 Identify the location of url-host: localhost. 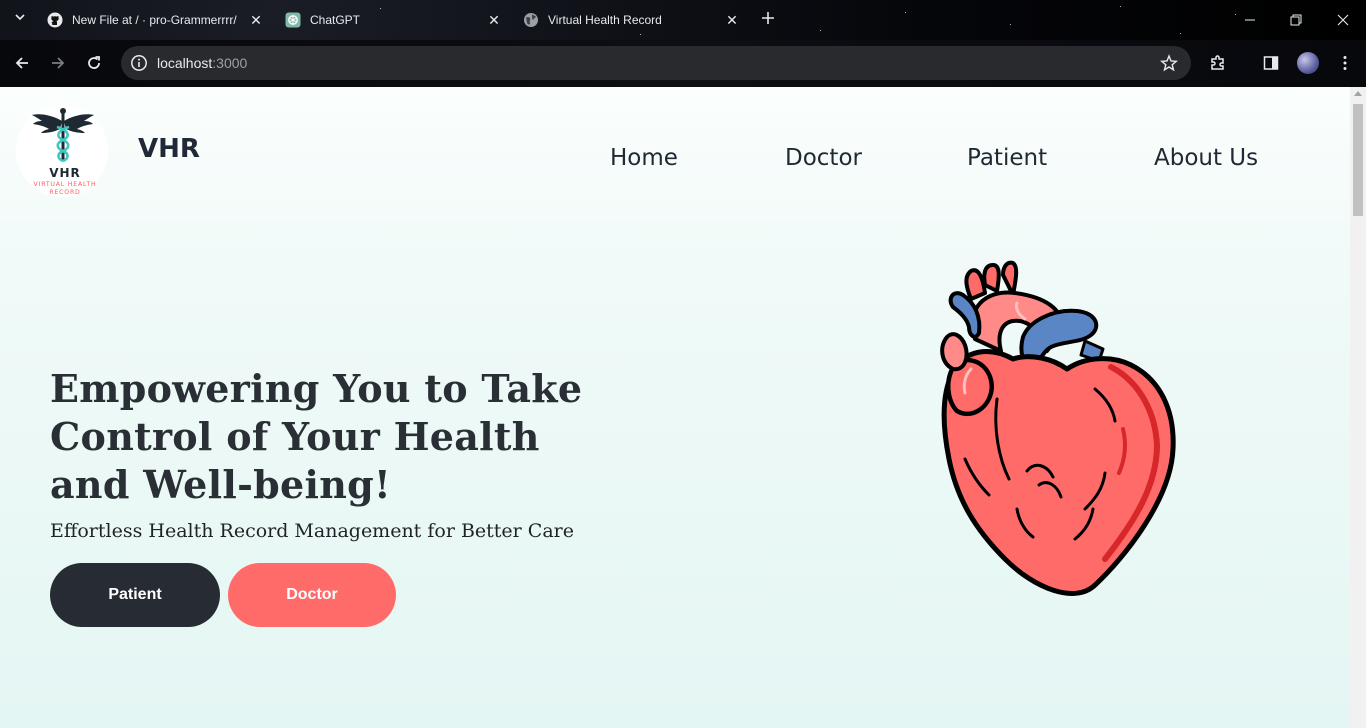
(185, 63).